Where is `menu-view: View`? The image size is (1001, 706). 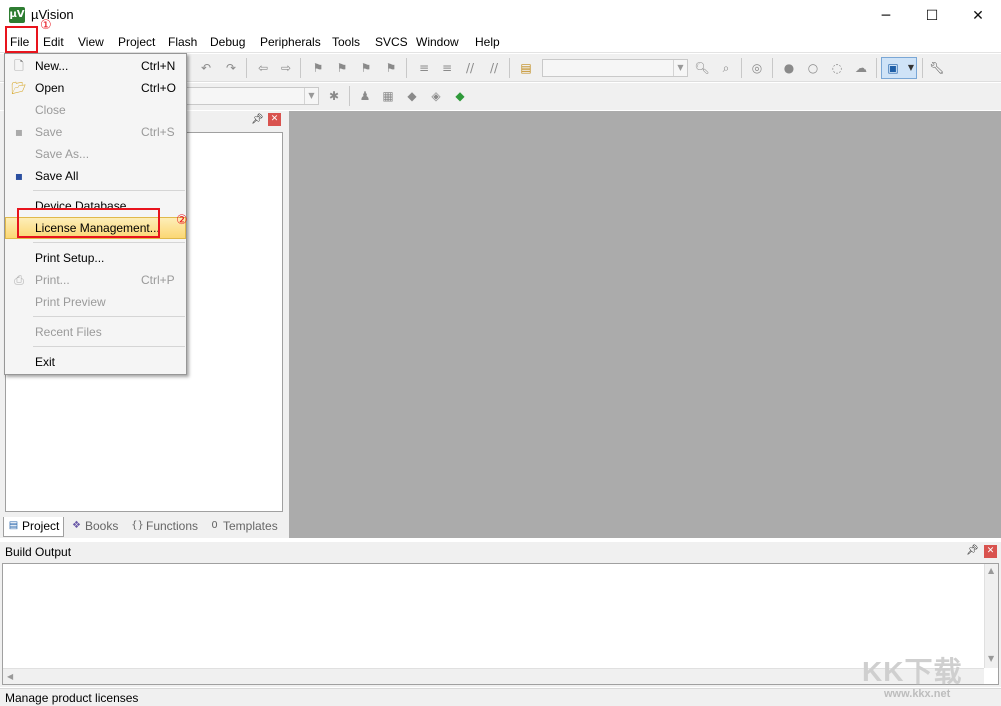 menu-view: View is located at coordinates (91, 43).